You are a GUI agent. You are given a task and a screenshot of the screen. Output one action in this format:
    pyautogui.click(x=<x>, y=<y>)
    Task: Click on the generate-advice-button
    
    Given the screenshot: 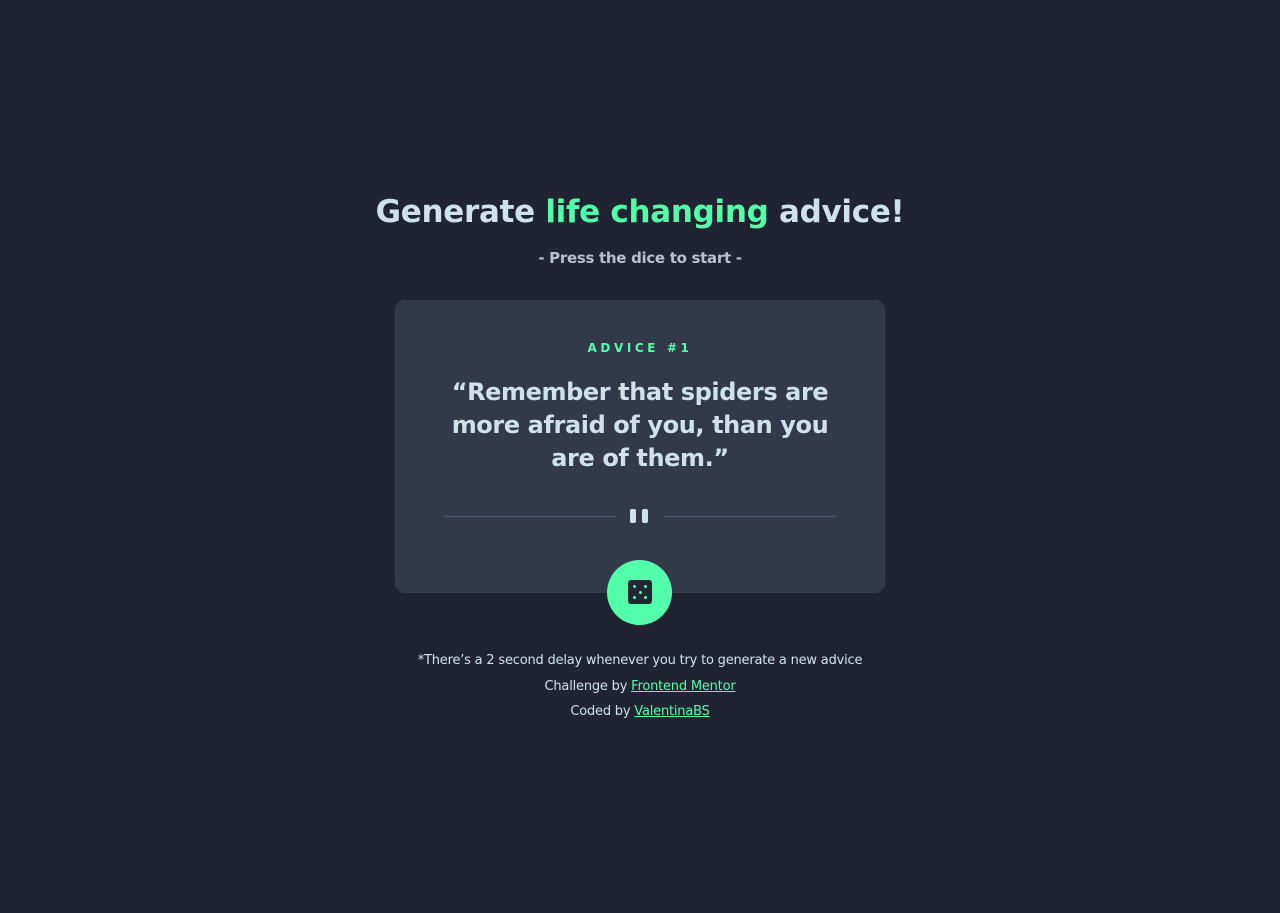 What is the action you would take?
    pyautogui.click(x=639, y=592)
    